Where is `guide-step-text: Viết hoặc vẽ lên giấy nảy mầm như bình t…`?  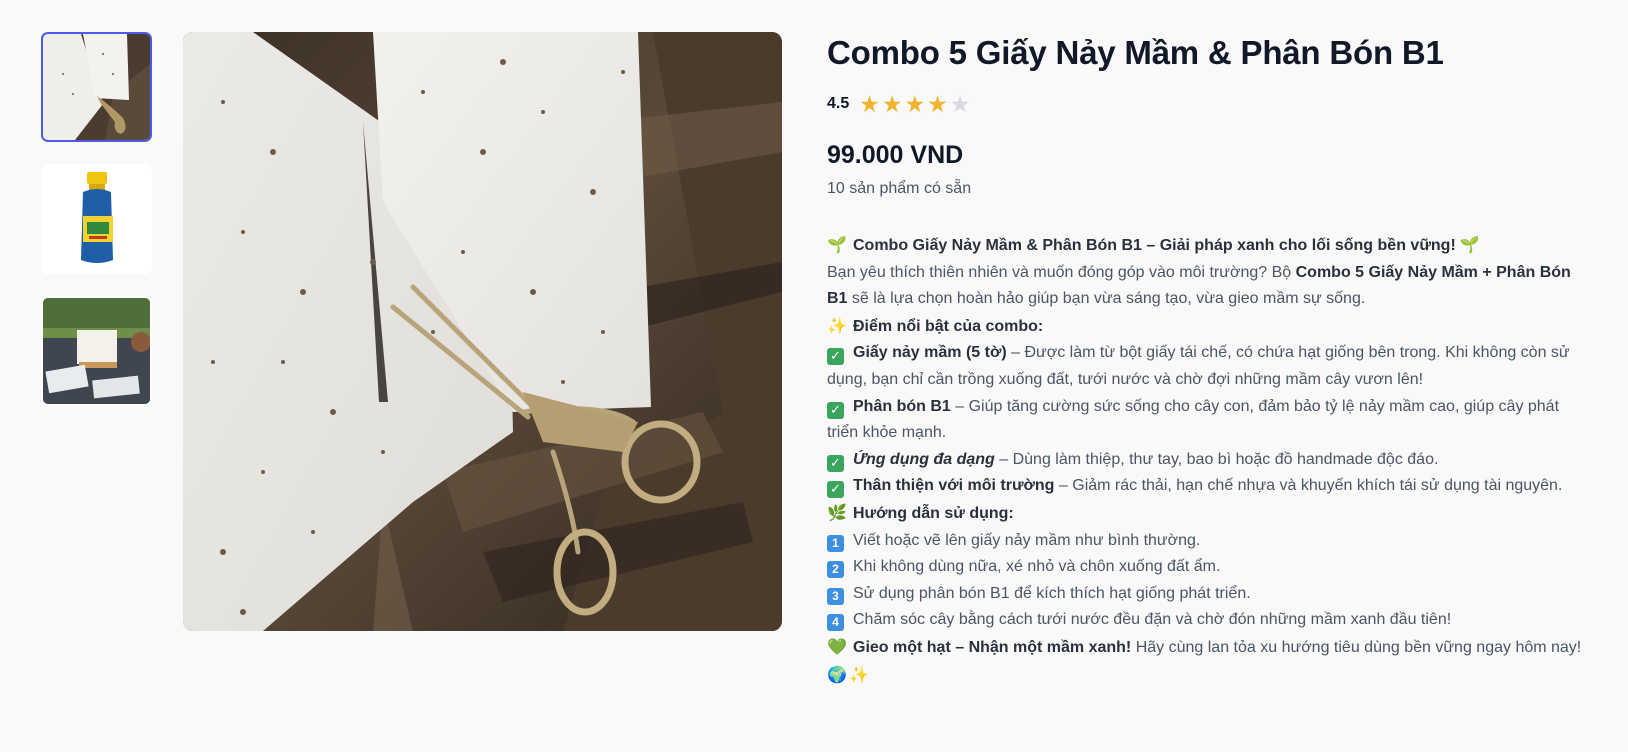 guide-step-text: Viết hoặc vẽ lên giấy nảy mầm như bình t… is located at coordinates (1027, 540).